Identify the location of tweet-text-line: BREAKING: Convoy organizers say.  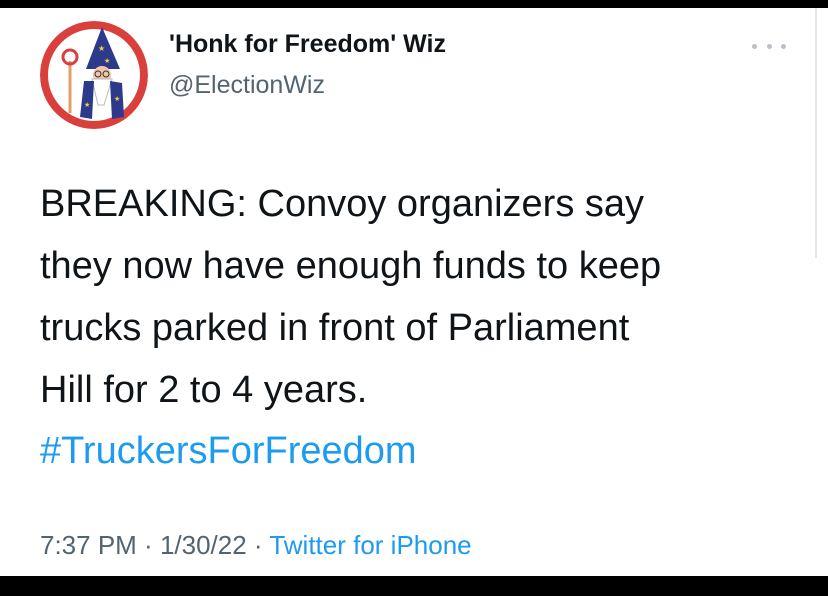
(342, 204).